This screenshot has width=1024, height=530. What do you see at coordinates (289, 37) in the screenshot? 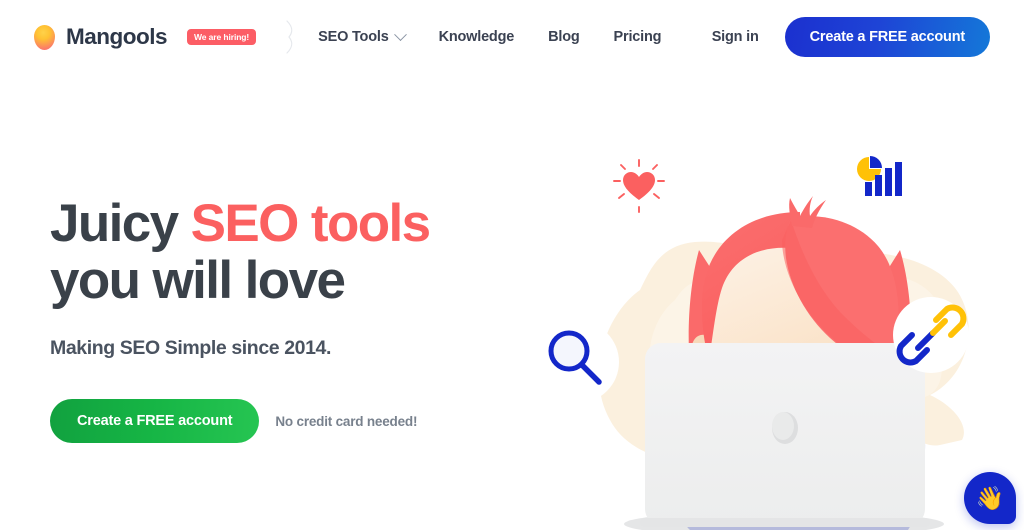
I see `nav-divider` at bounding box center [289, 37].